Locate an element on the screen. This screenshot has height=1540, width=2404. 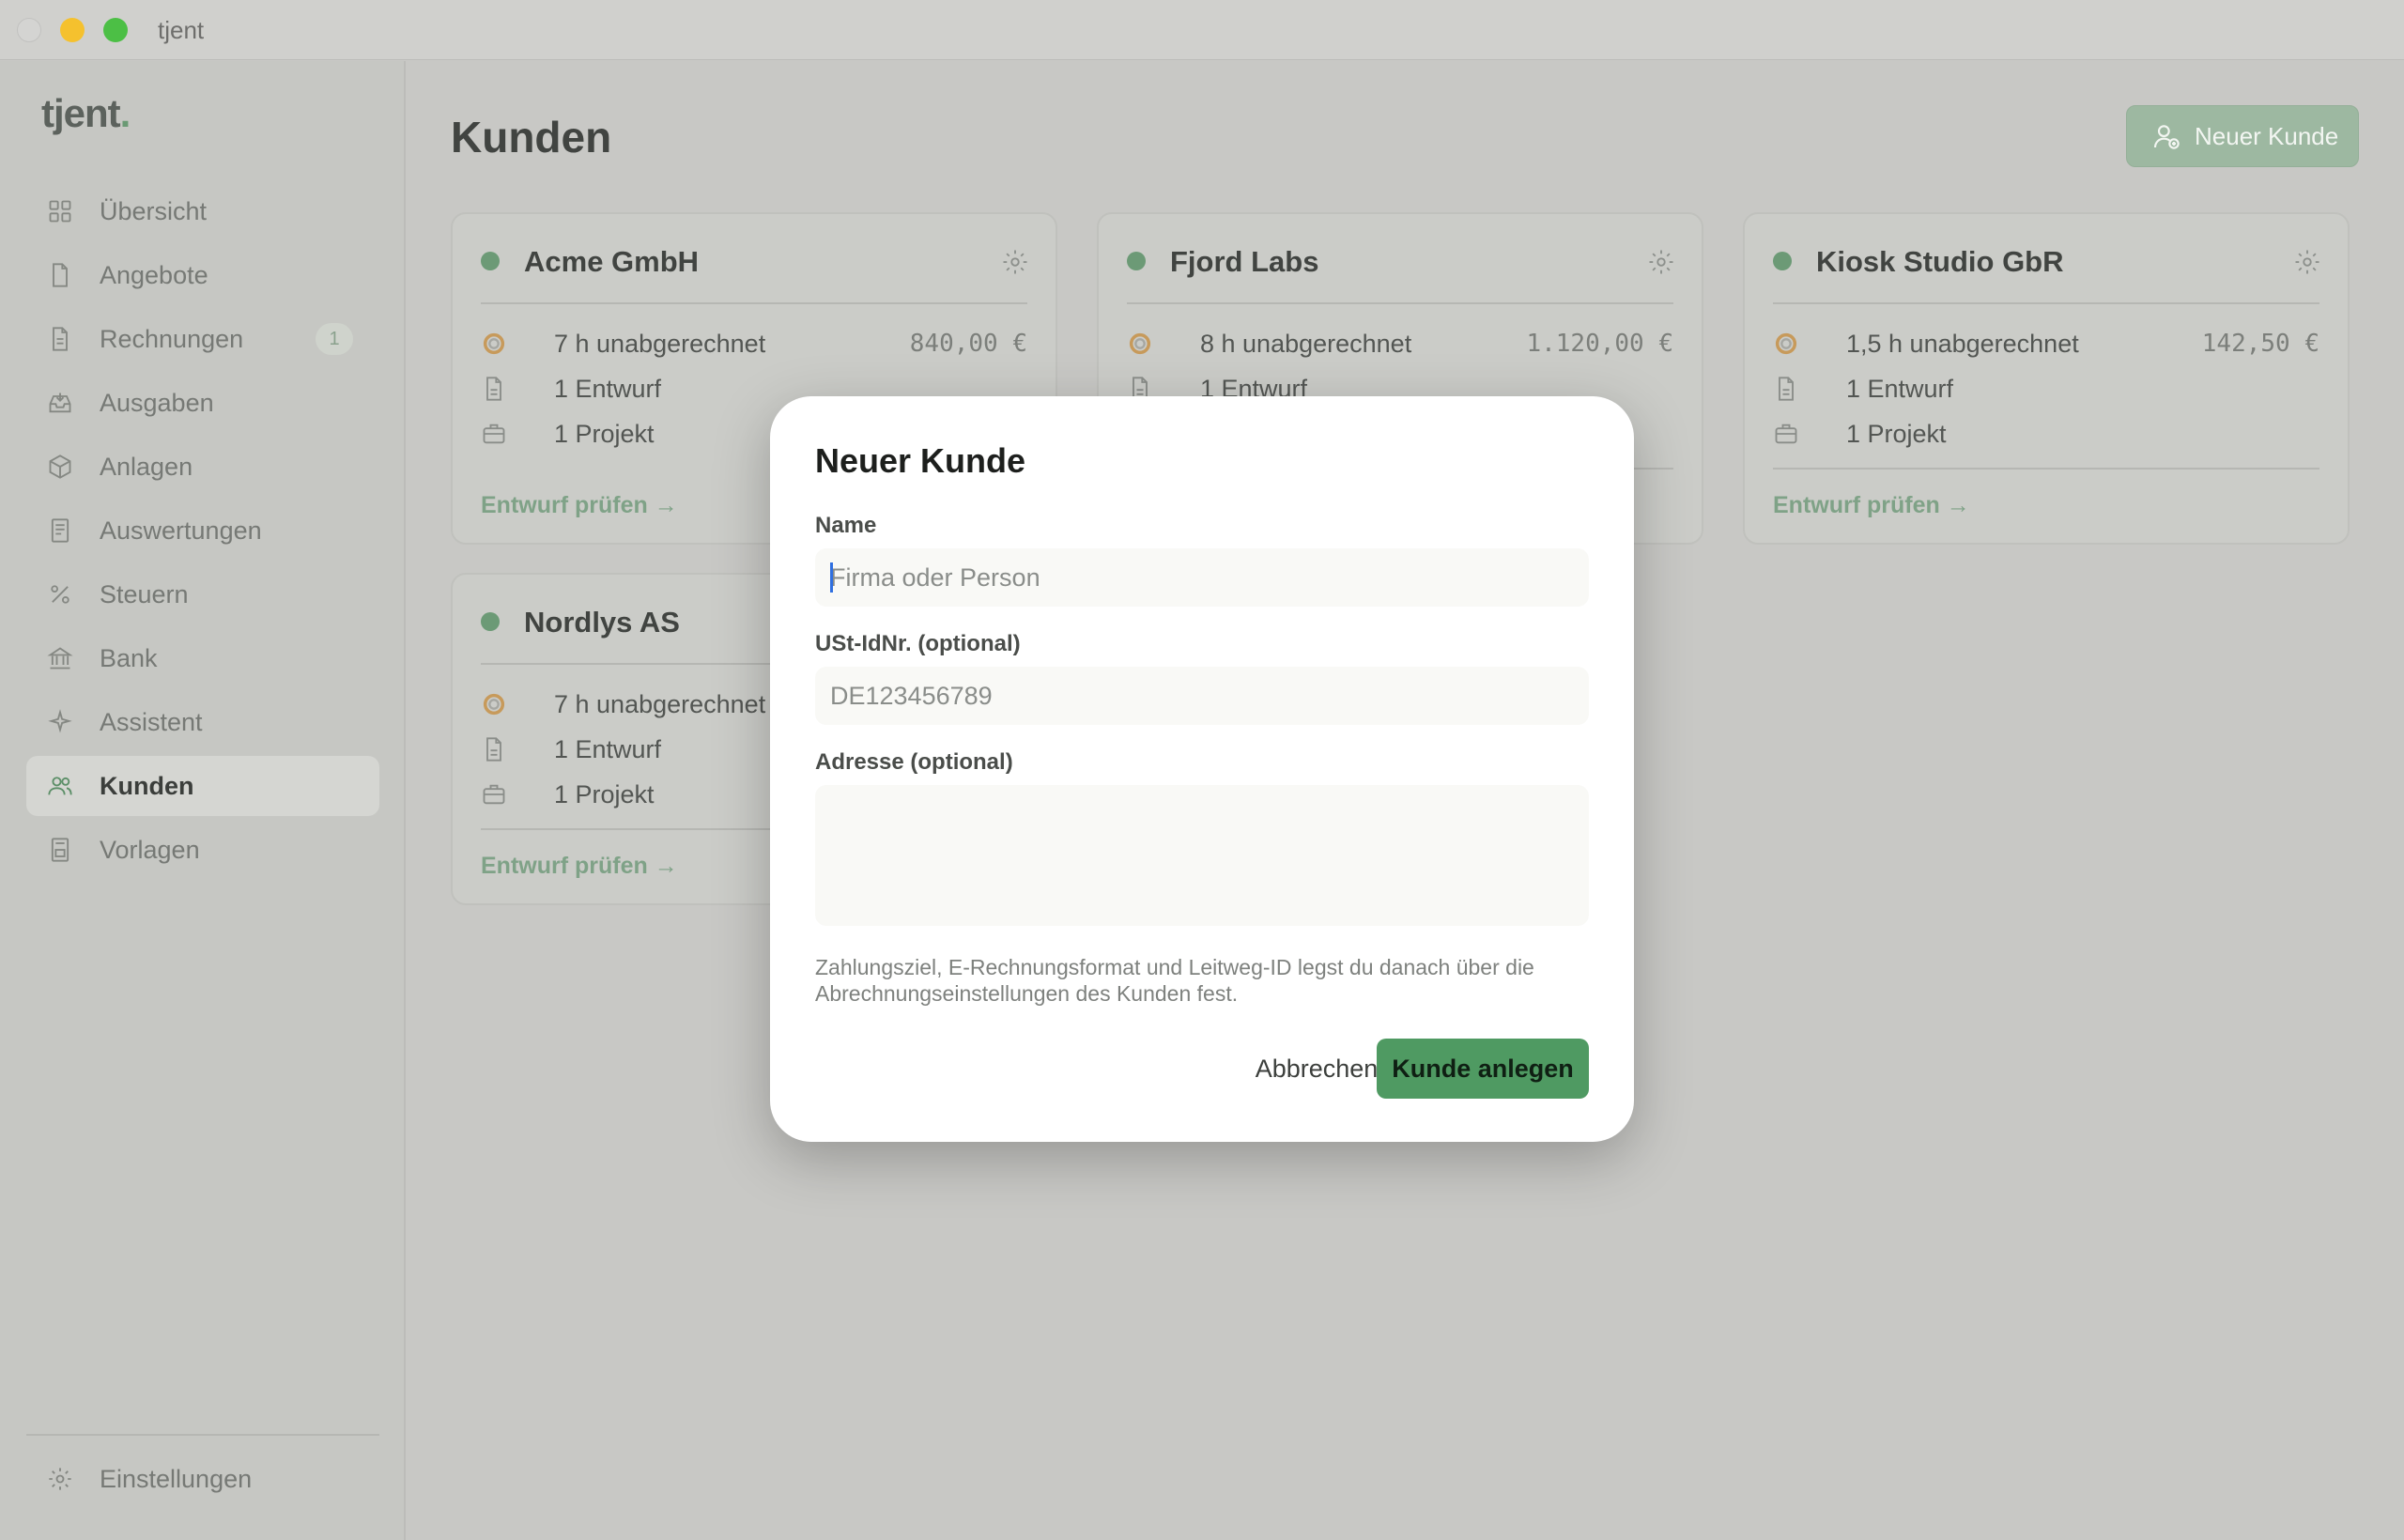
sidebar-divider is located at coordinates (202, 1435).